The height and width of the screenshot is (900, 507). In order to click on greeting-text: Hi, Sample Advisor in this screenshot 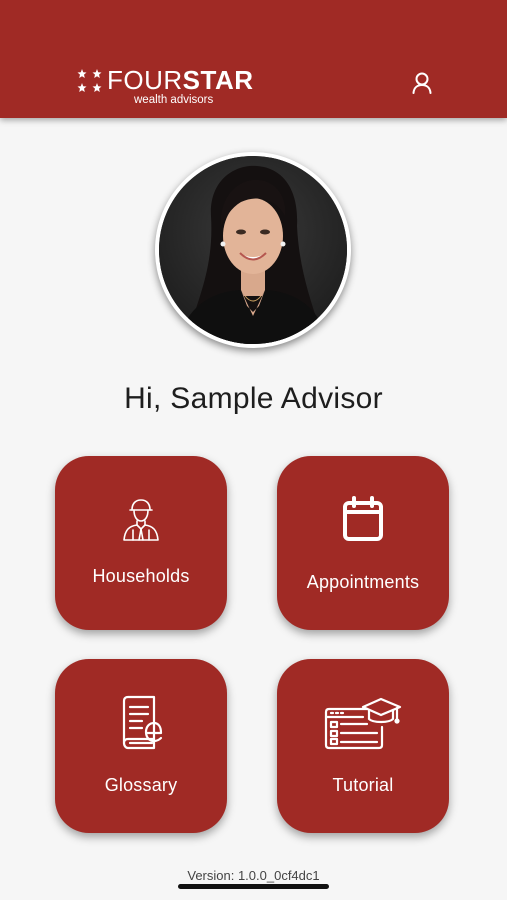, I will do `click(253, 398)`.